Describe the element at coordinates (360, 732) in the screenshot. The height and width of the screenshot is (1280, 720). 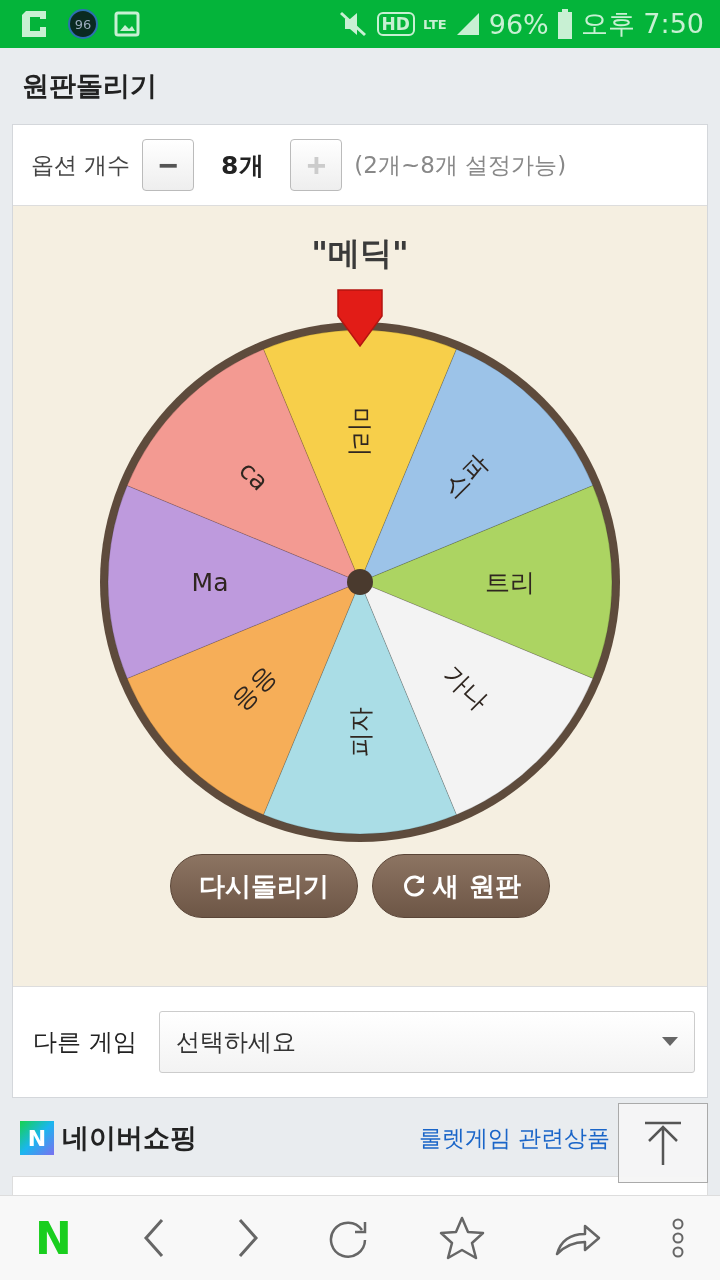
I see `wheel-label: 피자` at that location.